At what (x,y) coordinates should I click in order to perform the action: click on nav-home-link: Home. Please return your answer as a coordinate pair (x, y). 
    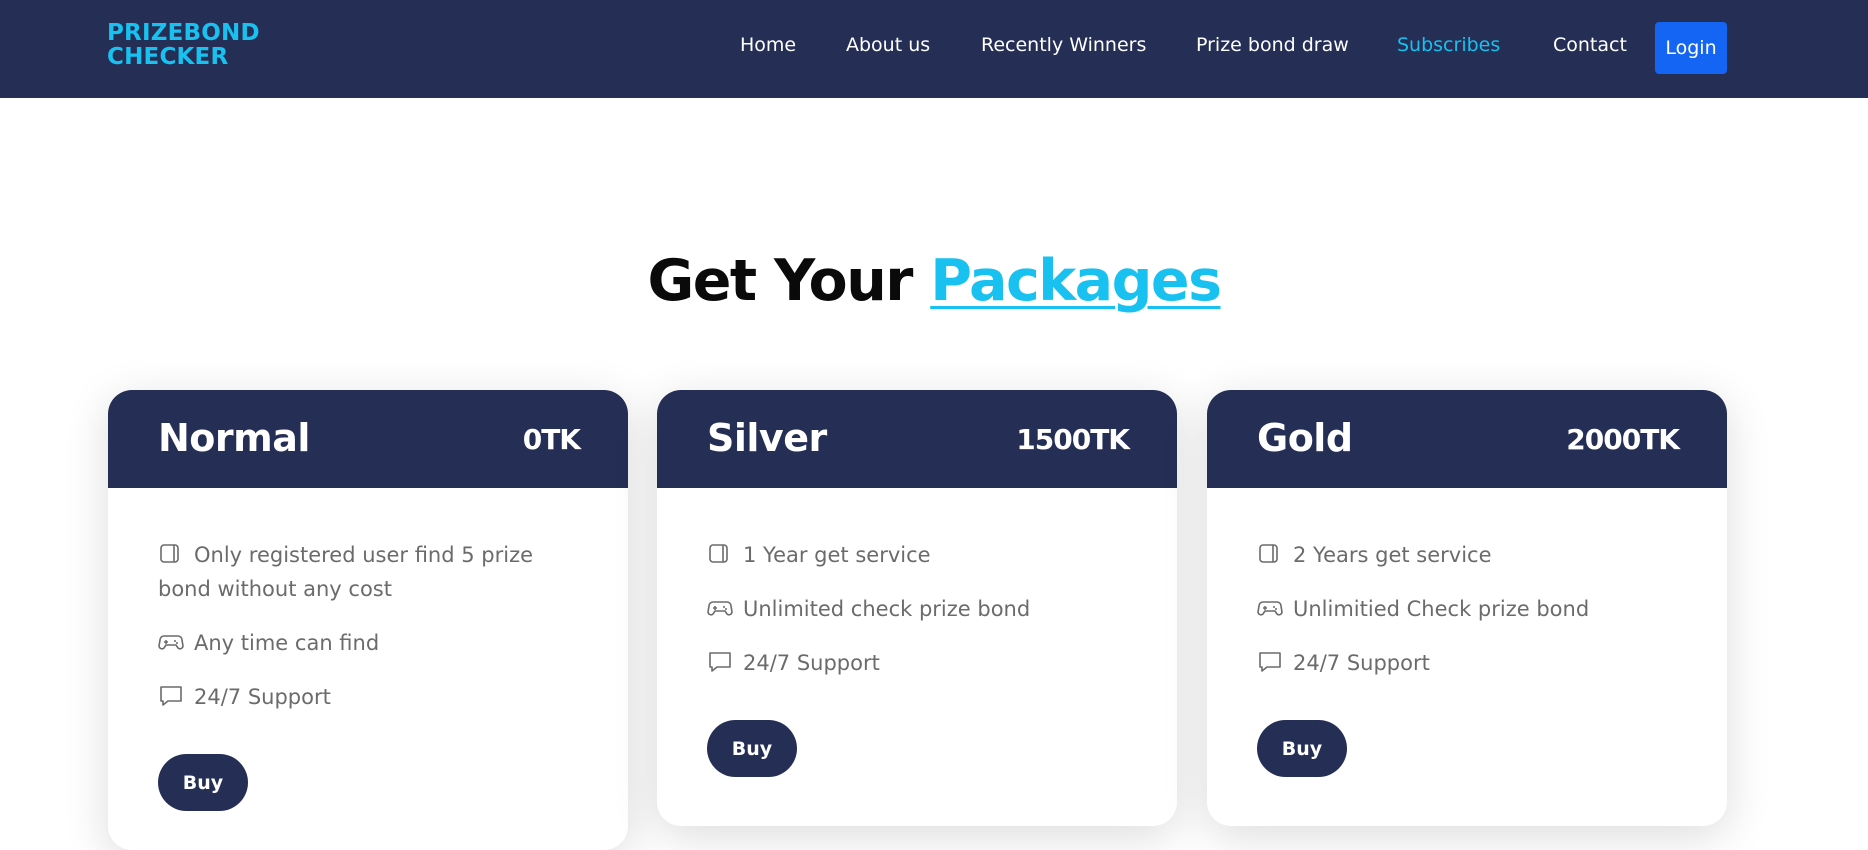
    Looking at the image, I should click on (768, 45).